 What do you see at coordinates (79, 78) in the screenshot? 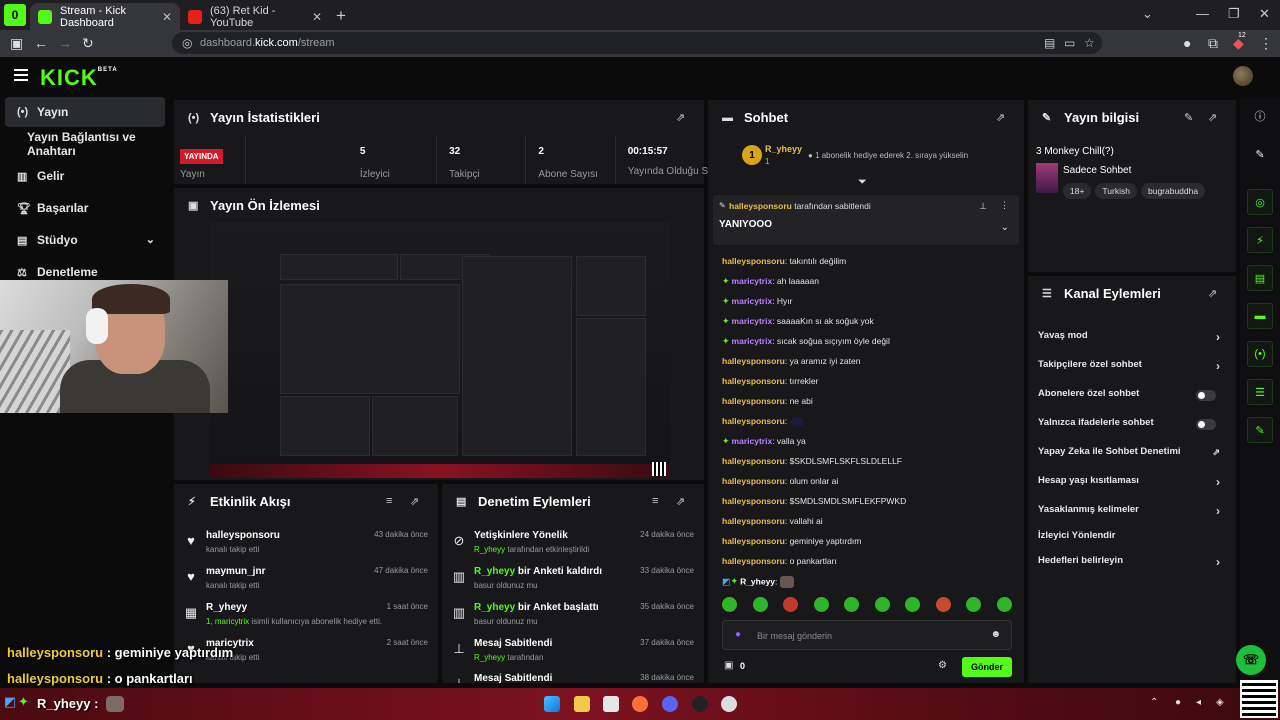
I see `kick-logo: KICKBETA` at bounding box center [79, 78].